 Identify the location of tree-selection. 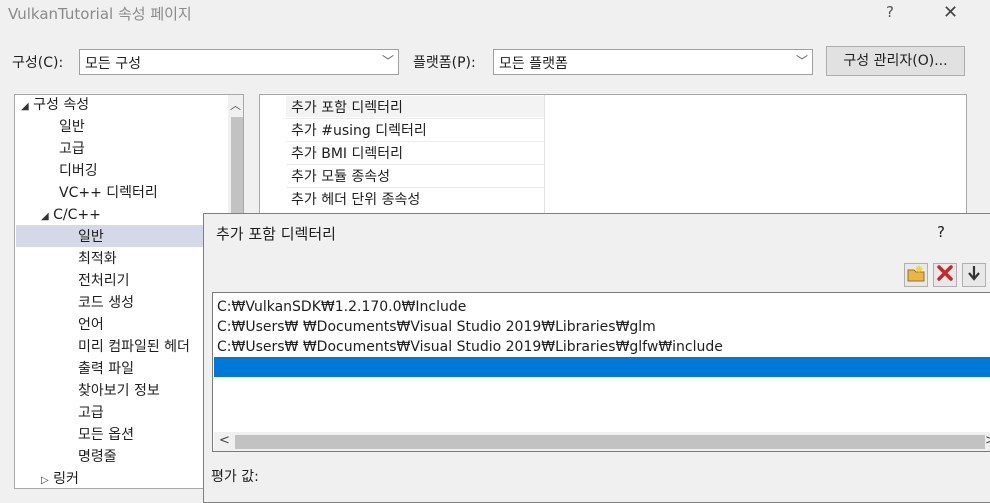
(122, 236).